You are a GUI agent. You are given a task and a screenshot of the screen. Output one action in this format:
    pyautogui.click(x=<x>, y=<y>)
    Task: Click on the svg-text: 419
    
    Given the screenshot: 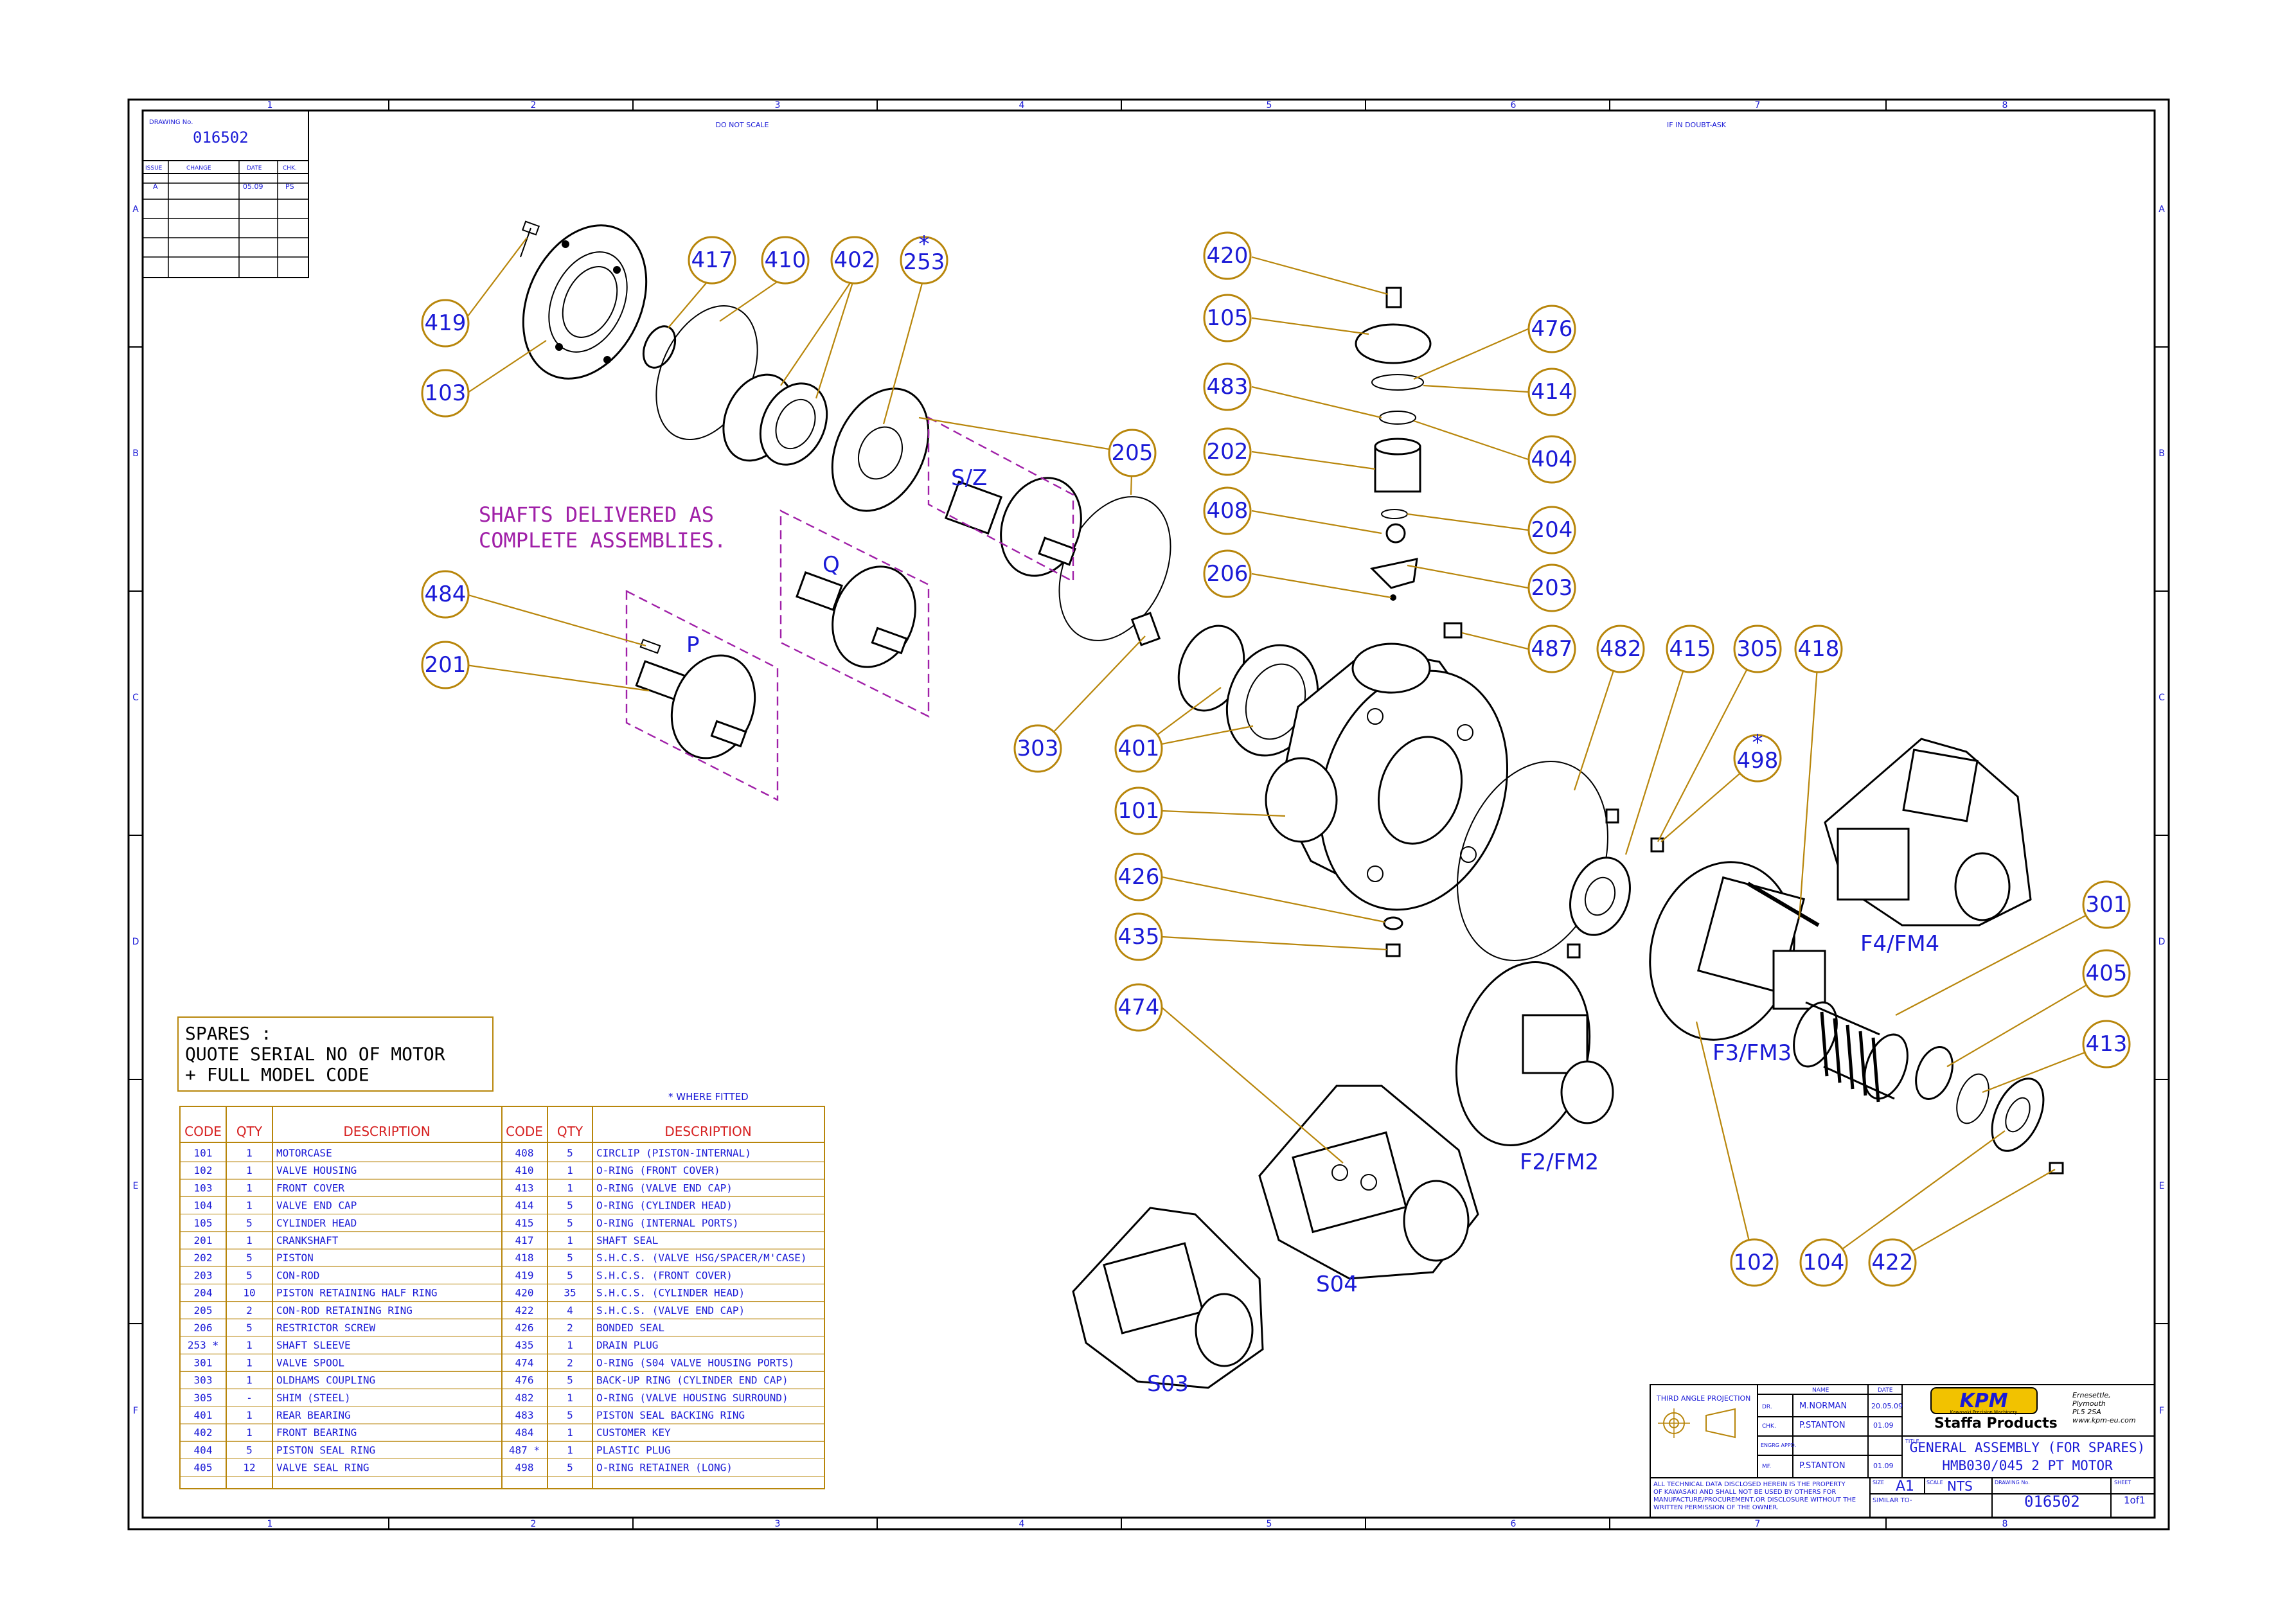 What is the action you would take?
    pyautogui.click(x=446, y=323)
    